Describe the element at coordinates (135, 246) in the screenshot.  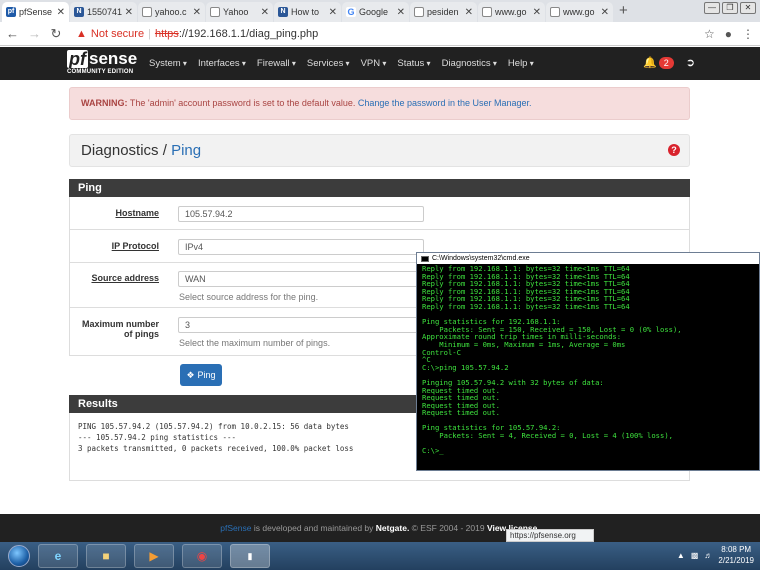
I see `ip-protocol-label: IP Protocol` at that location.